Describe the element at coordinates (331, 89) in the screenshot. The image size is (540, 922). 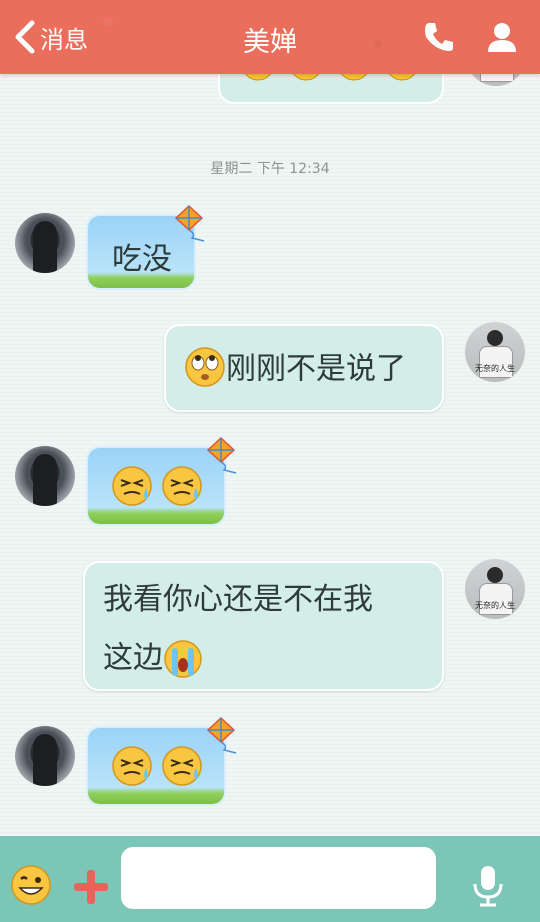
I see `previous-message-bubble` at that location.